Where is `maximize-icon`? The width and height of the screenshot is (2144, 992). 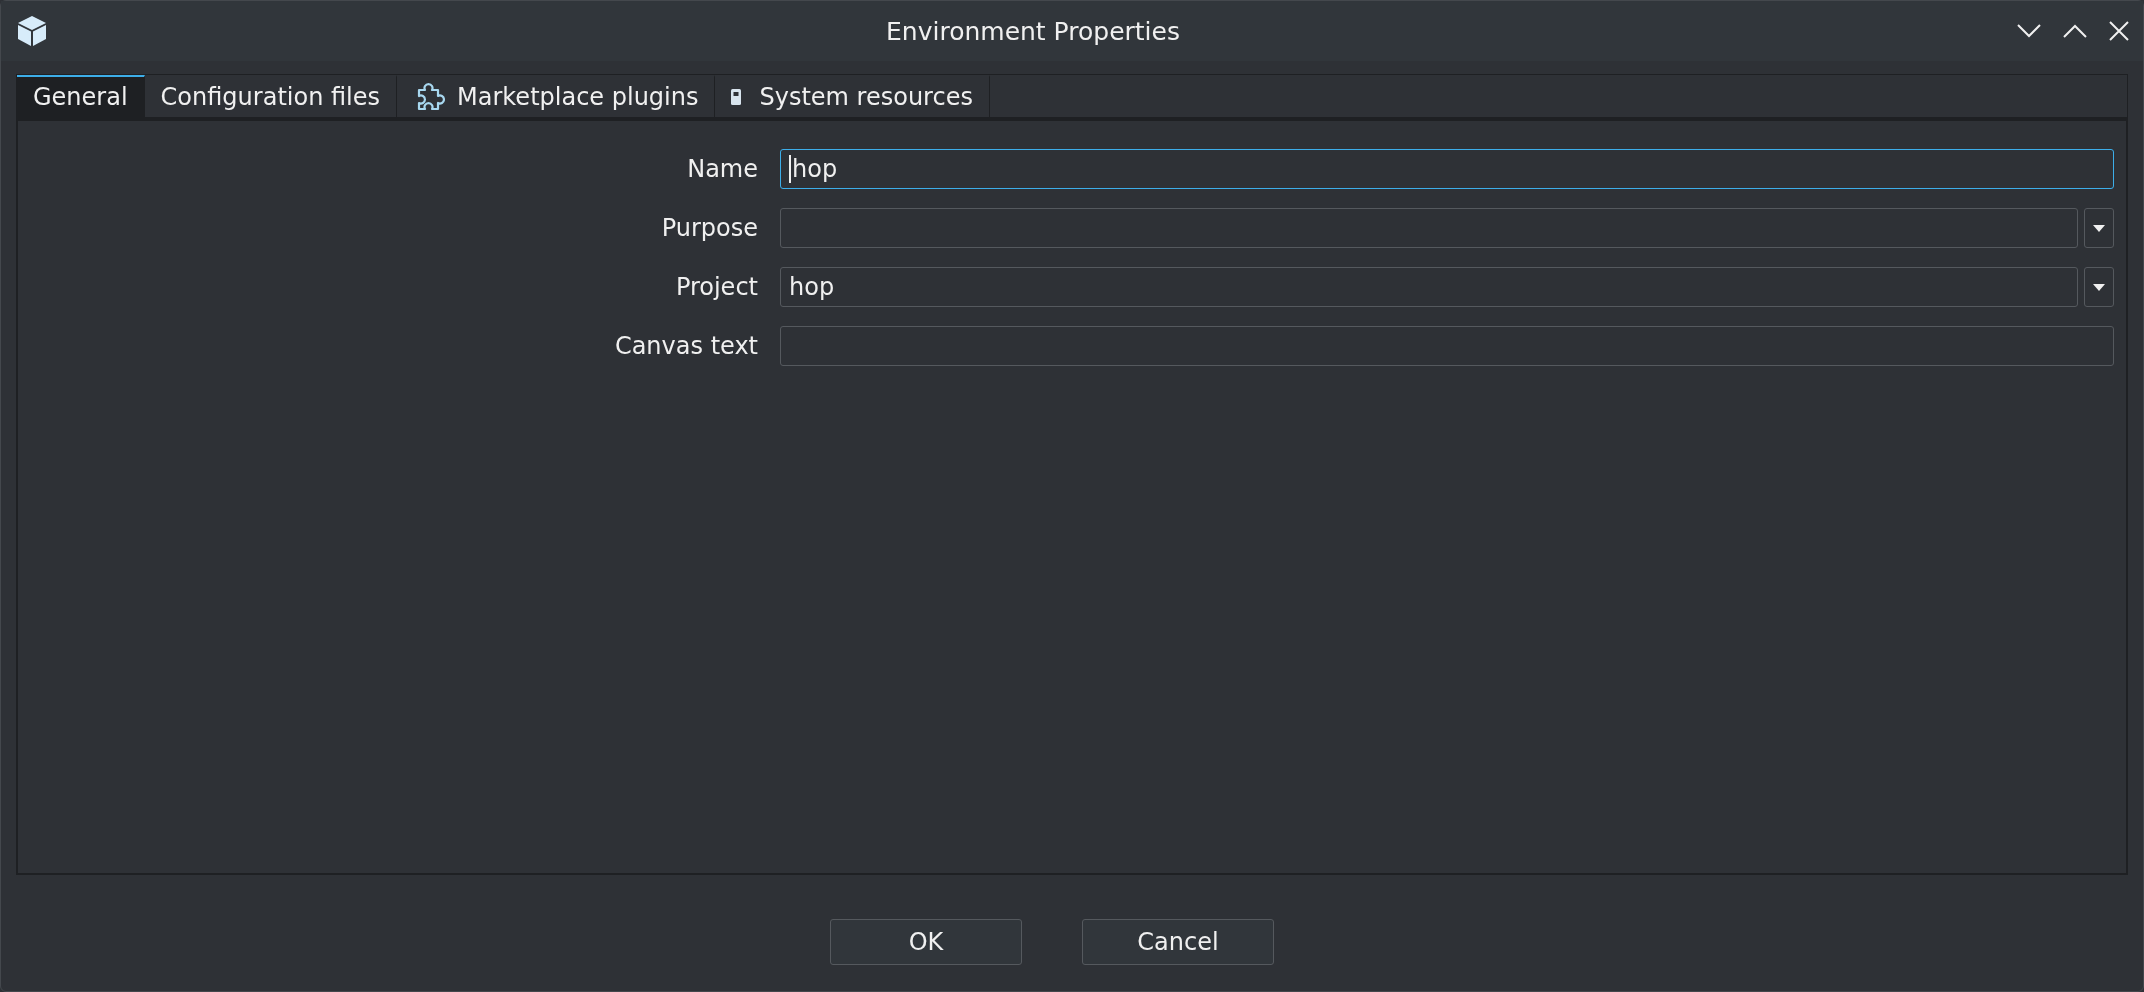 maximize-icon is located at coordinates (2075, 31).